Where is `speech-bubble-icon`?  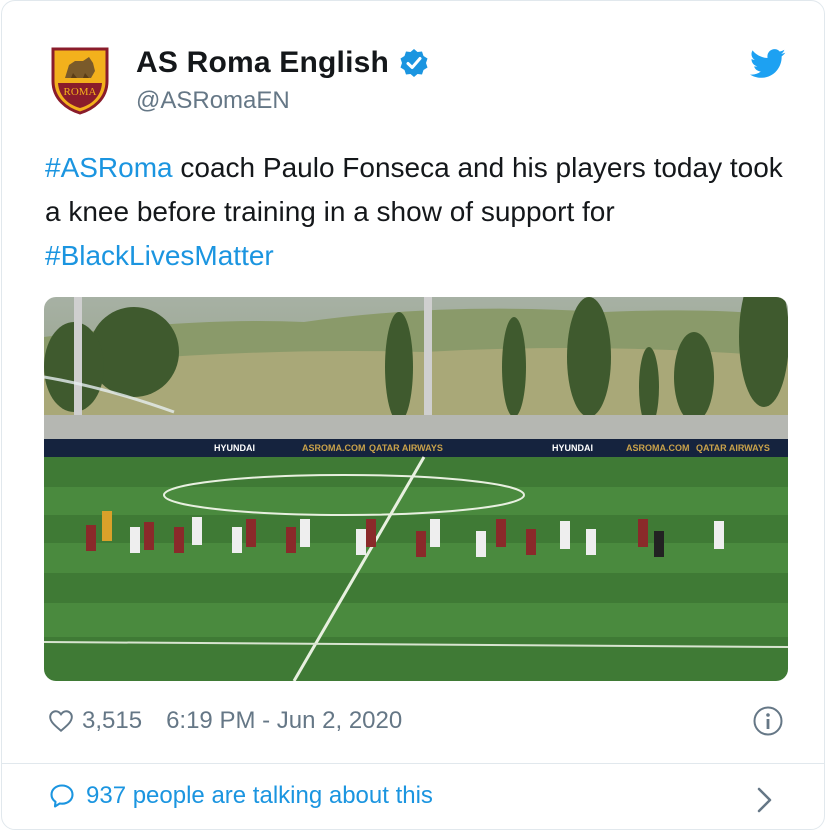 speech-bubble-icon is located at coordinates (62, 796).